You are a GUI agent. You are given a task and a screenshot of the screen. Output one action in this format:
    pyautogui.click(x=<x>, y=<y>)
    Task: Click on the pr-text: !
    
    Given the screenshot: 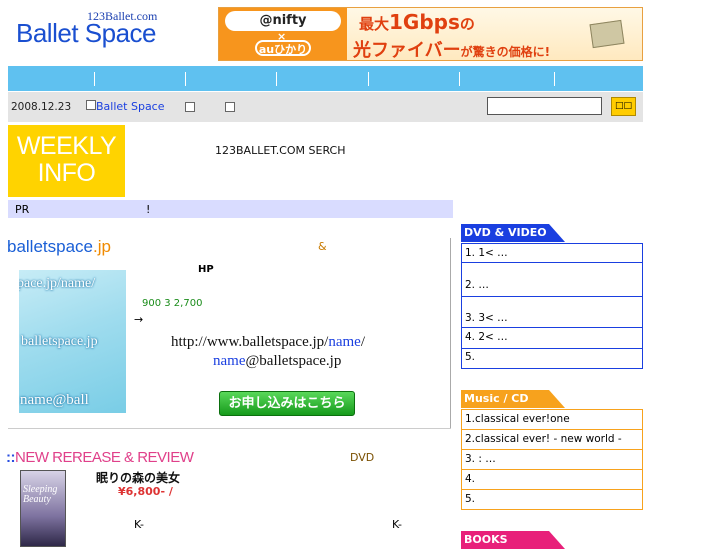 What is the action you would take?
    pyautogui.click(x=148, y=209)
    